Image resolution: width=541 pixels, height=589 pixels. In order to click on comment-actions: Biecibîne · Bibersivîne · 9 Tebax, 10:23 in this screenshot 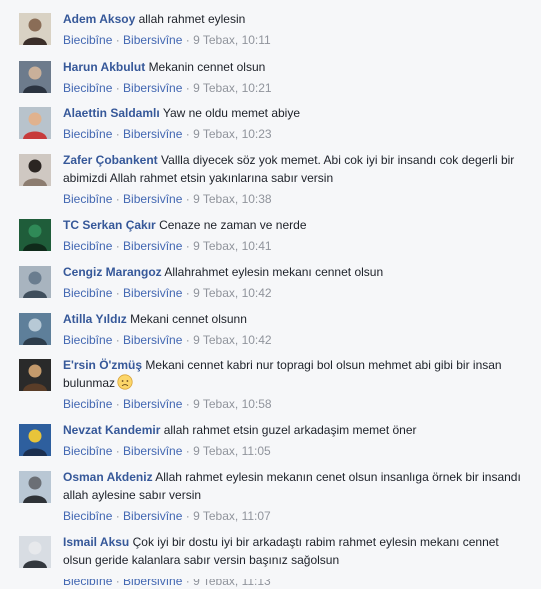, I will do `click(294, 134)`.